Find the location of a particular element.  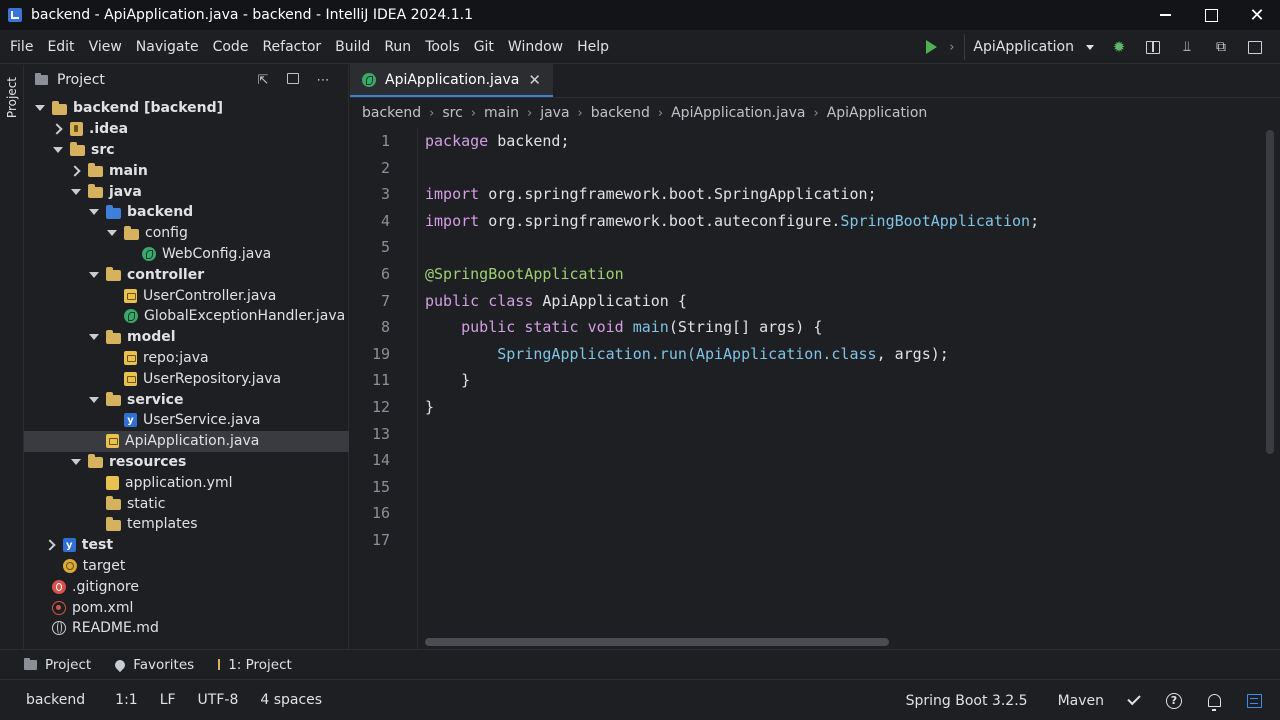

tree-item: static is located at coordinates (186, 503).